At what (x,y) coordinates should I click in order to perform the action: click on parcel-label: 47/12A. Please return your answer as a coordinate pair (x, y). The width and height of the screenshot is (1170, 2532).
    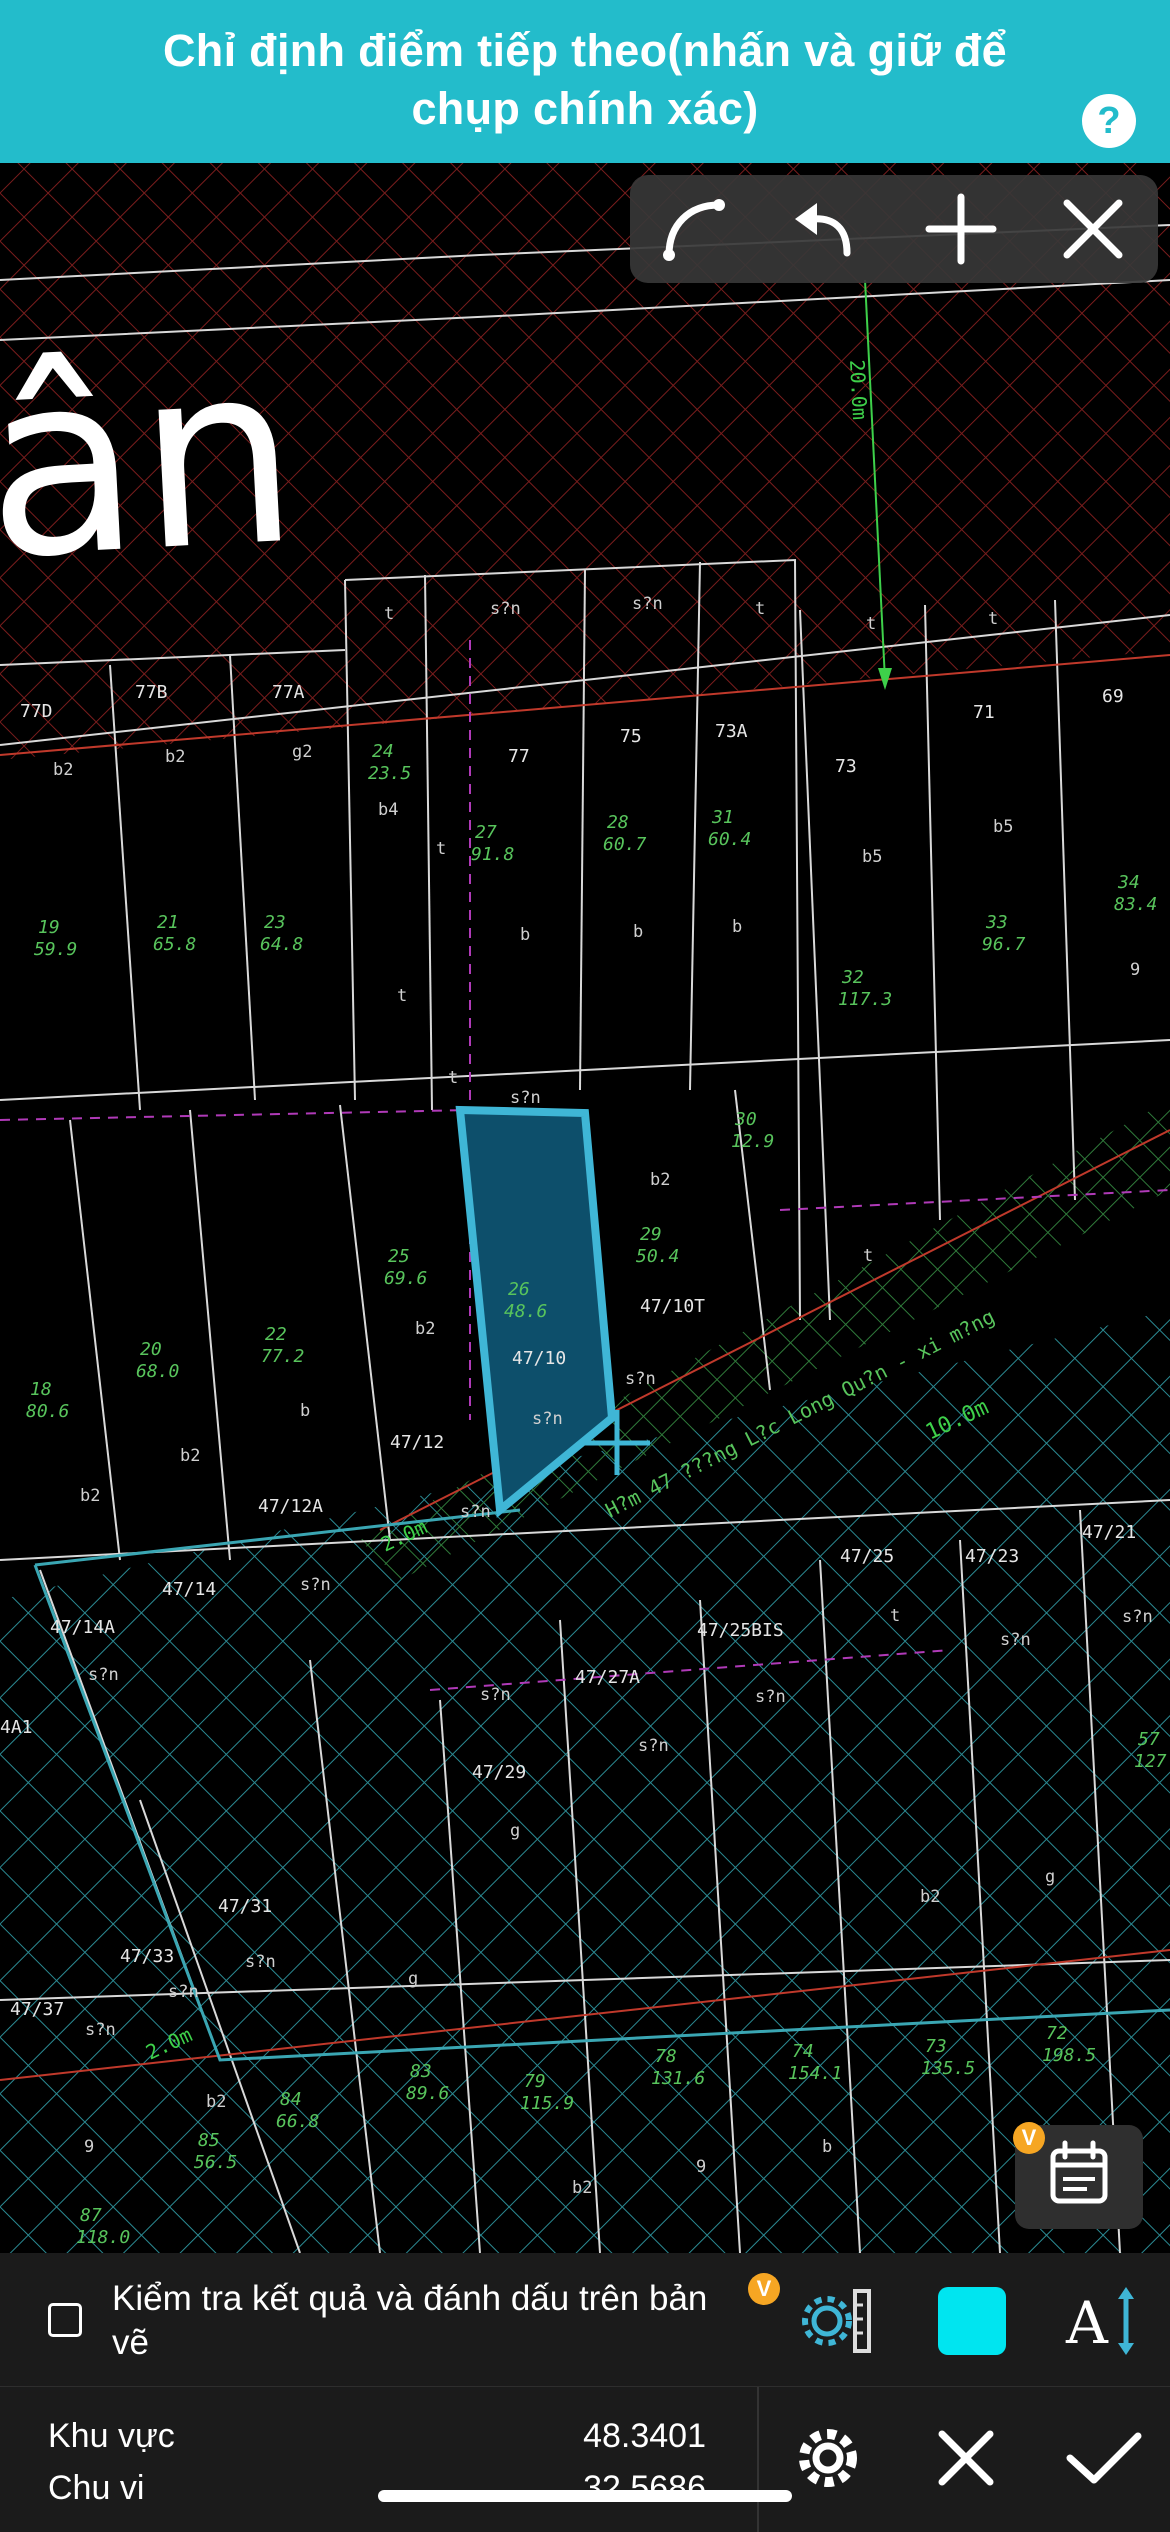
    Looking at the image, I should click on (290, 1506).